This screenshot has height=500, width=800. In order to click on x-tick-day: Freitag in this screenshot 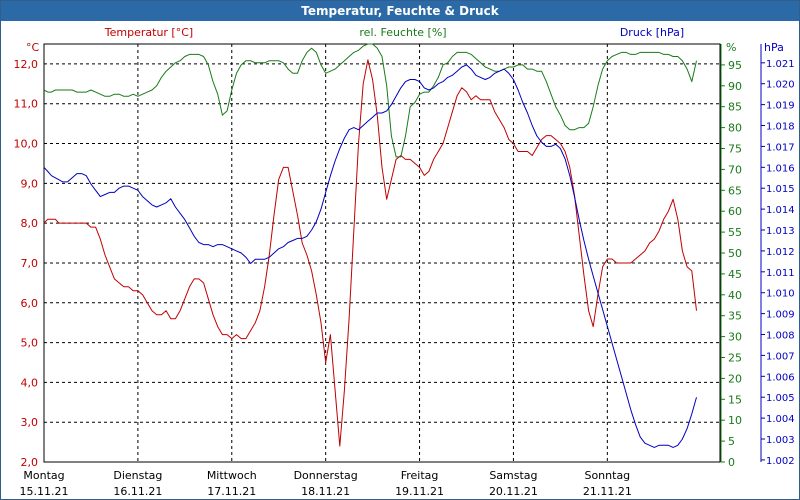, I will do `click(420, 475)`.